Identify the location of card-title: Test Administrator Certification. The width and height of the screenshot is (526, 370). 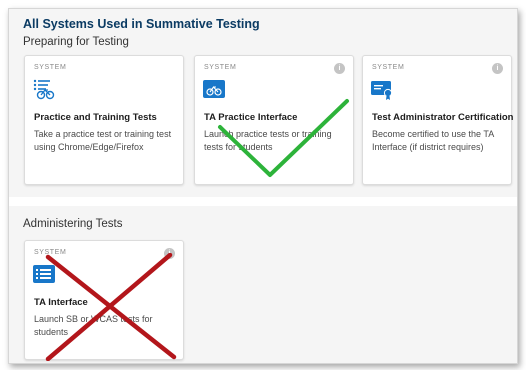
(443, 117).